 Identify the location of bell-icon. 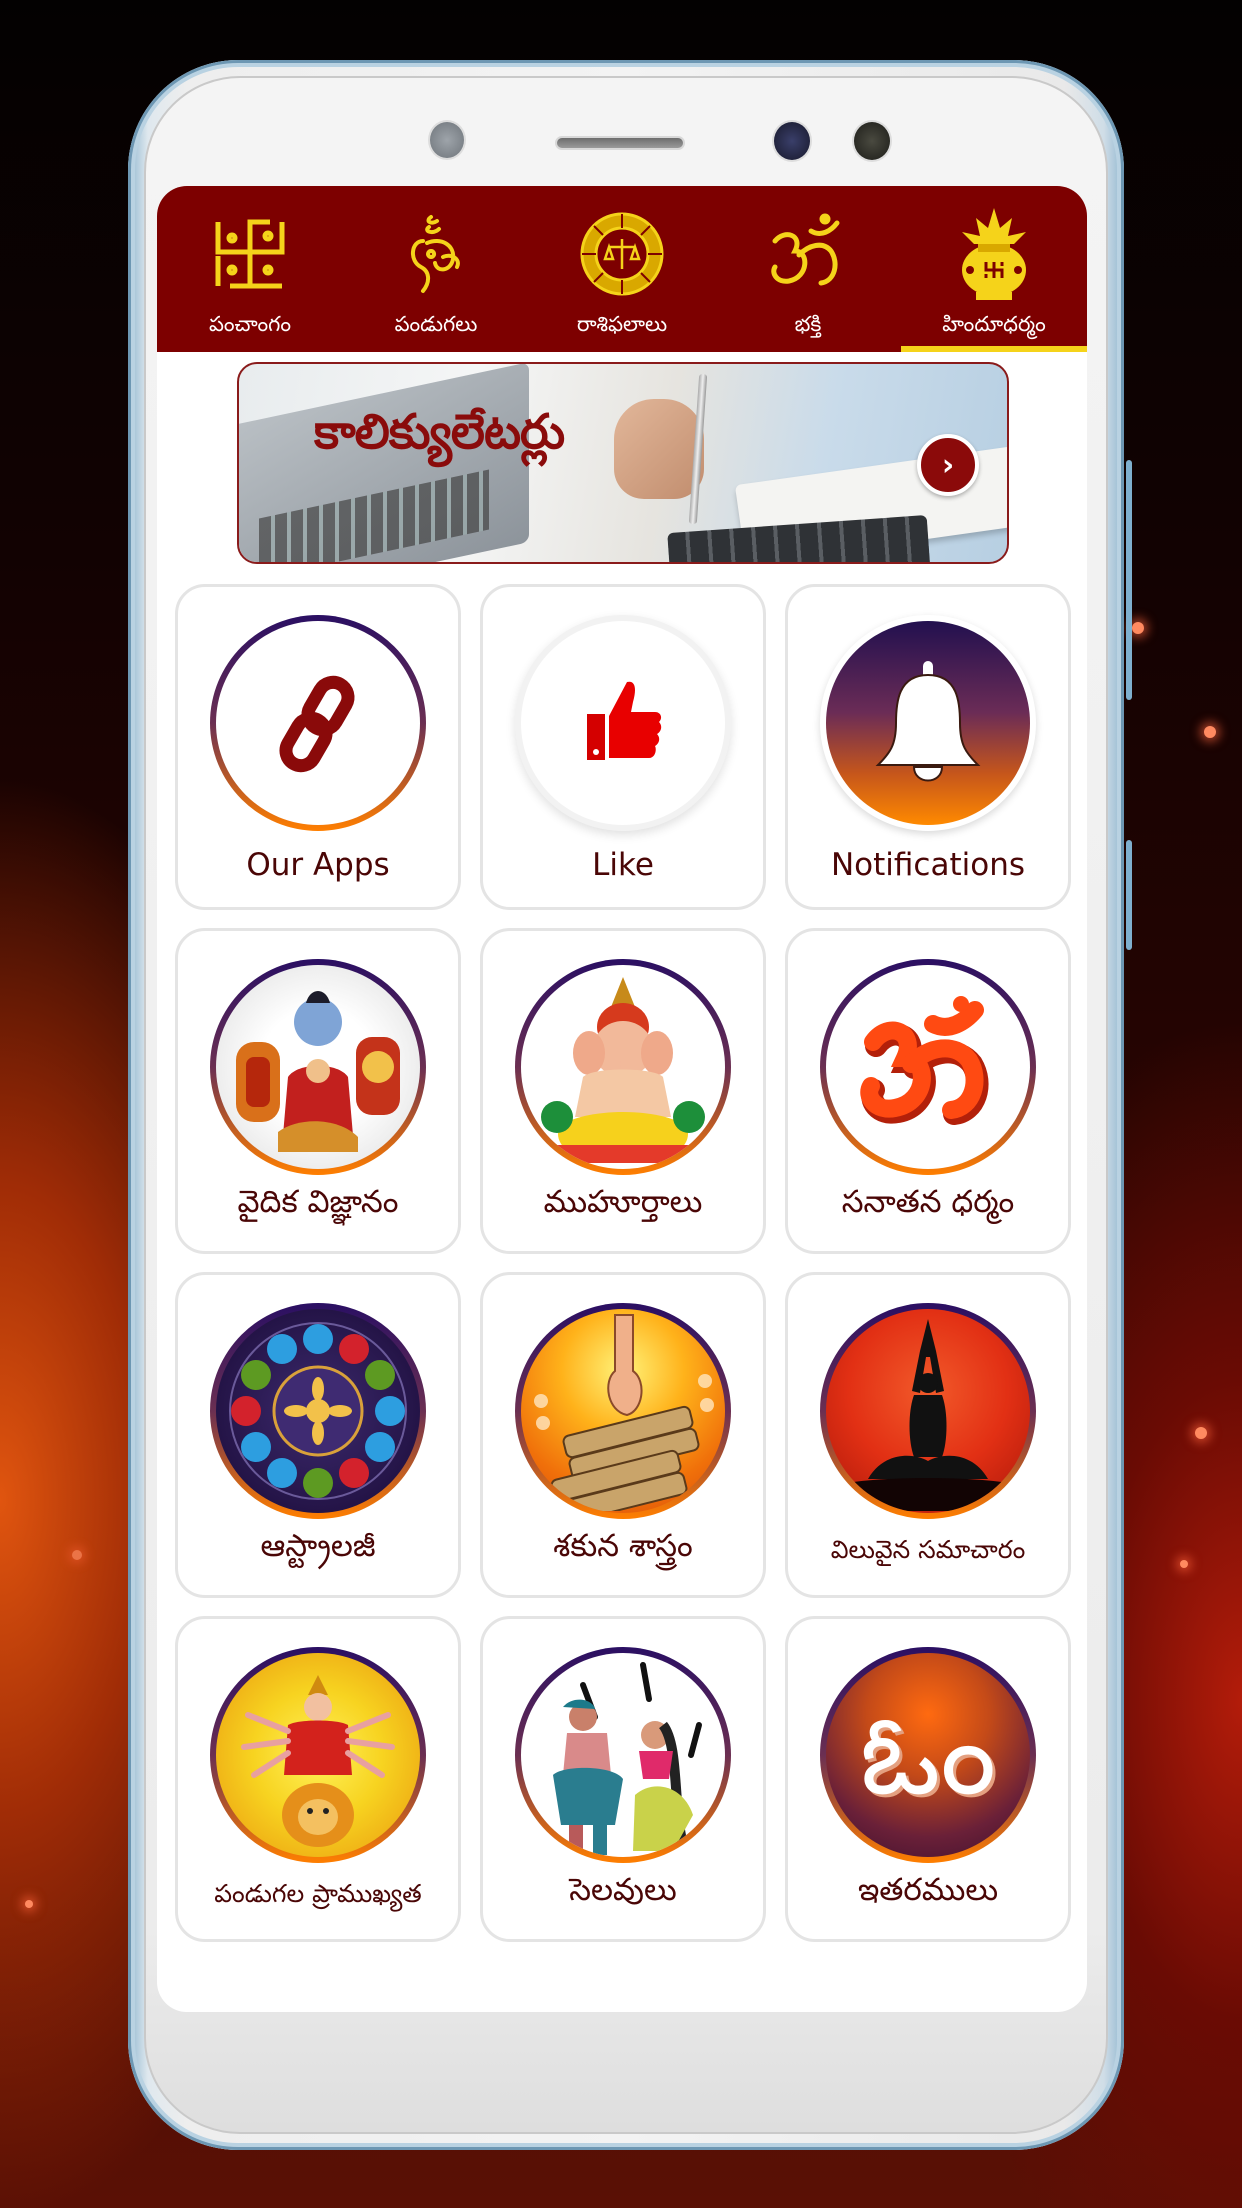
(928, 723).